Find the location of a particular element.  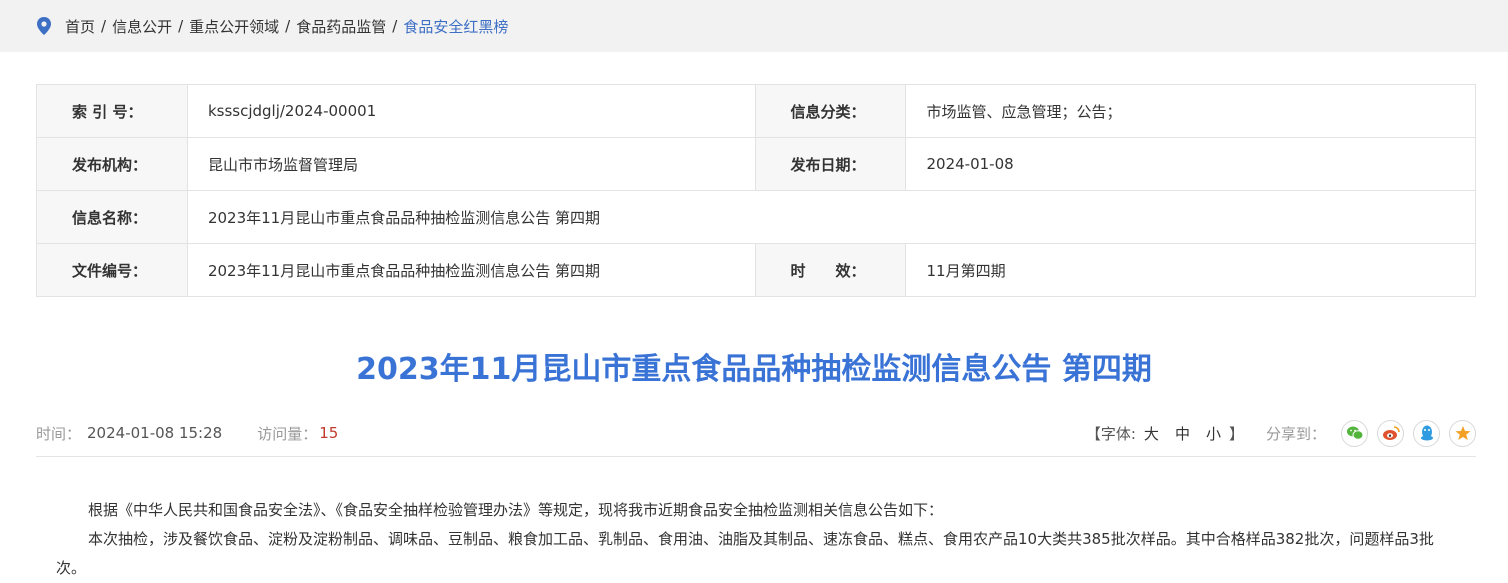

qq-icon is located at coordinates (1426, 433).